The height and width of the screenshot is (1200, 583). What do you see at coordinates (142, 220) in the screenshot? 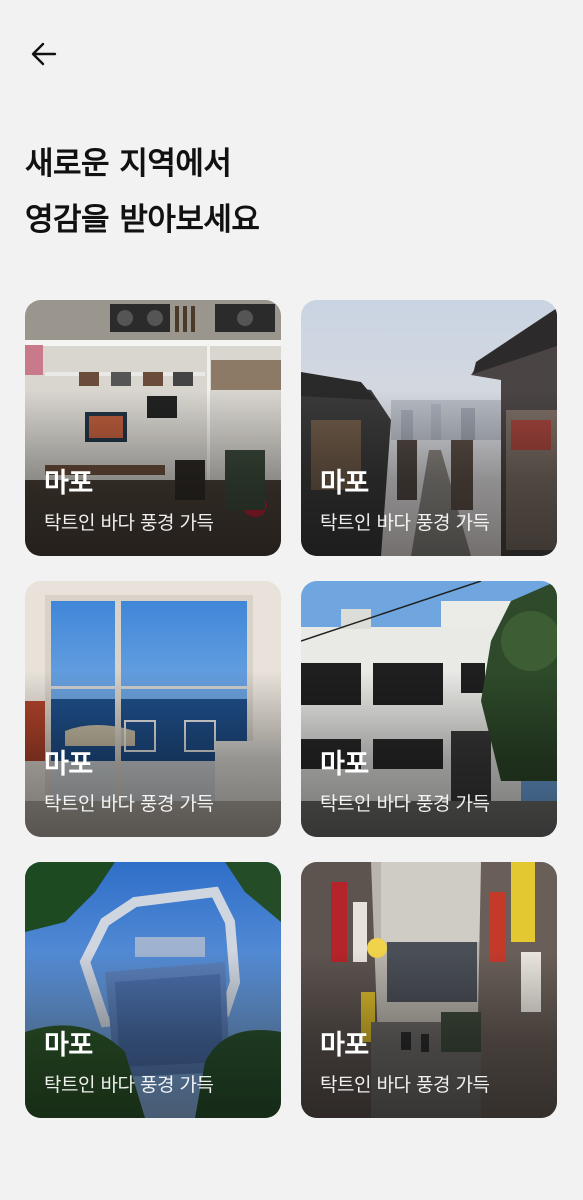
I see `page-title-line-2: 영감을 받아보세요` at bounding box center [142, 220].